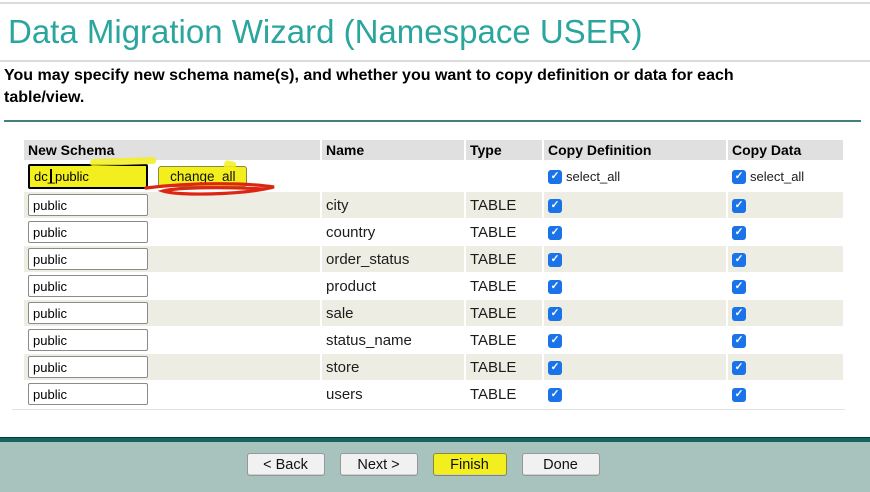 The height and width of the screenshot is (492, 870). Describe the element at coordinates (635, 150) in the screenshot. I see `column-header-copy-definition: Copy Definition` at that location.